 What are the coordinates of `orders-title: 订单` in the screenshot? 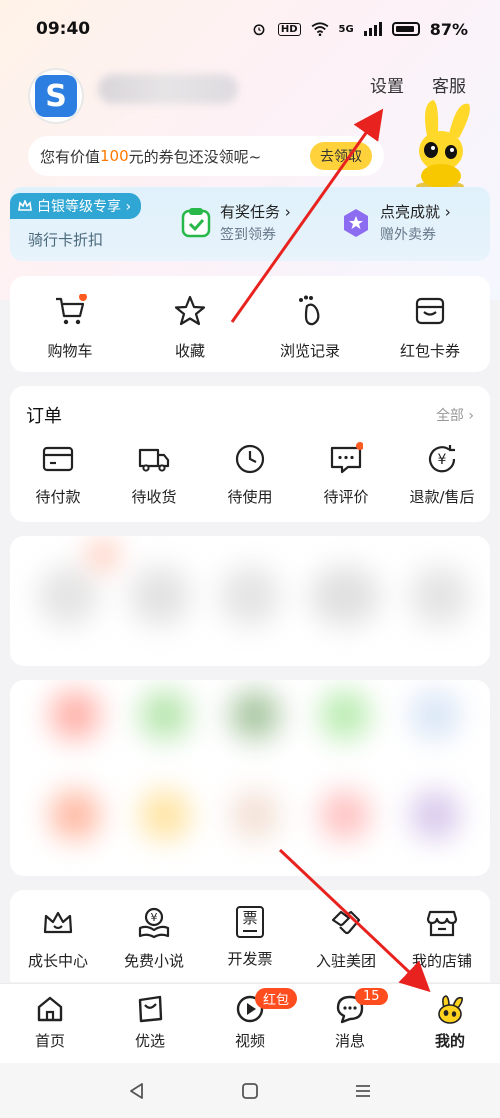 It's located at (44, 416).